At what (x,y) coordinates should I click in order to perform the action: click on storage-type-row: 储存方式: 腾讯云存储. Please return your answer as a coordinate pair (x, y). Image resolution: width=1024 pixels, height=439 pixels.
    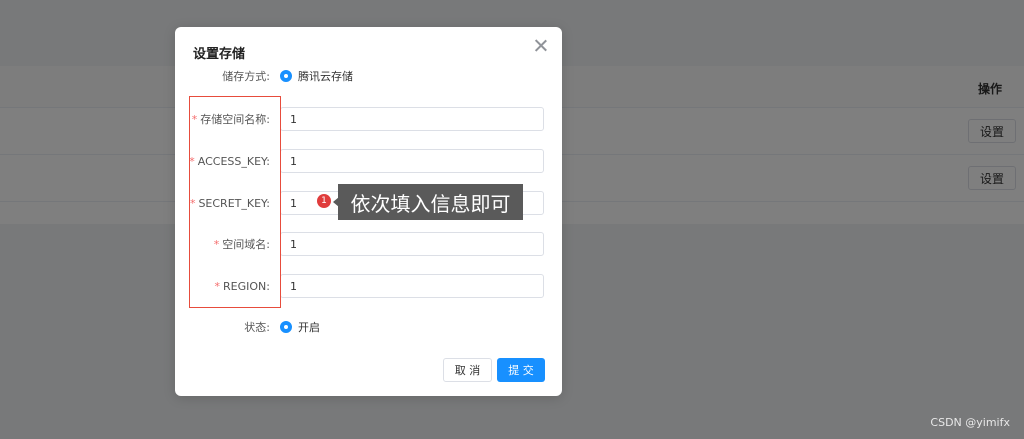
    Looking at the image, I should click on (368, 76).